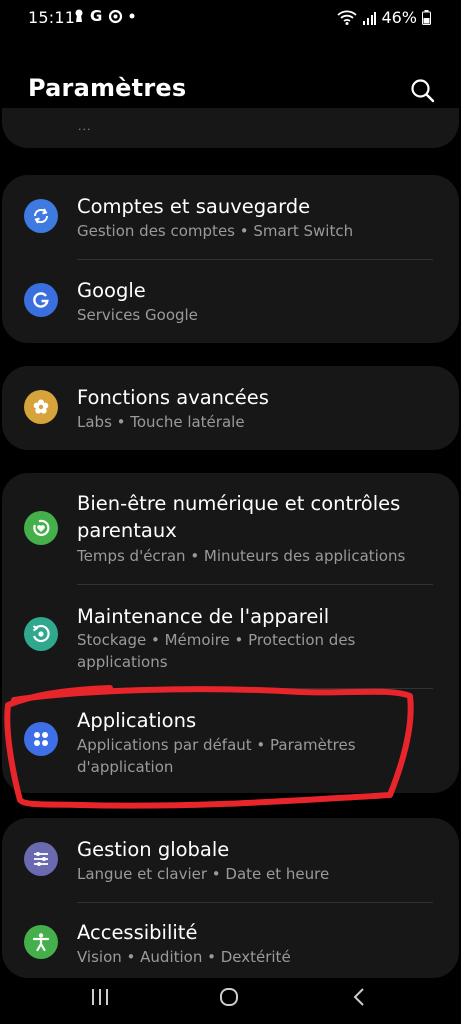 The width and height of the screenshot is (461, 1024). I want to click on search-icon, so click(423, 91).